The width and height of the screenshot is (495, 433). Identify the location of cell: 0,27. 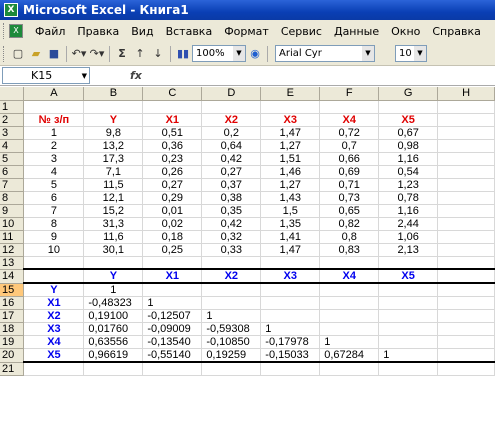
(172, 185).